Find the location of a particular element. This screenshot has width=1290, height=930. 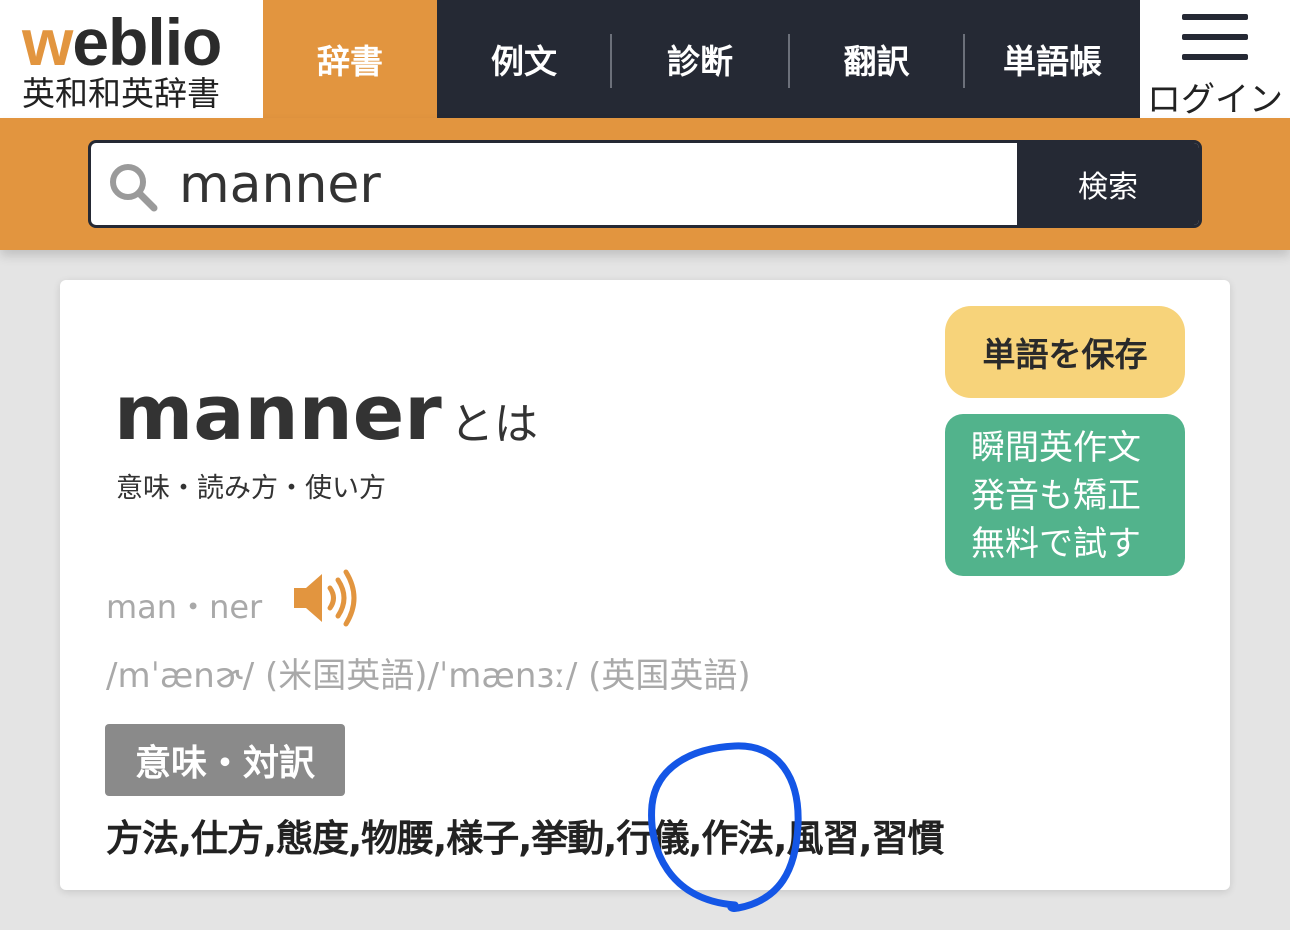

tab-dictionary: 辞書 is located at coordinates (350, 59).